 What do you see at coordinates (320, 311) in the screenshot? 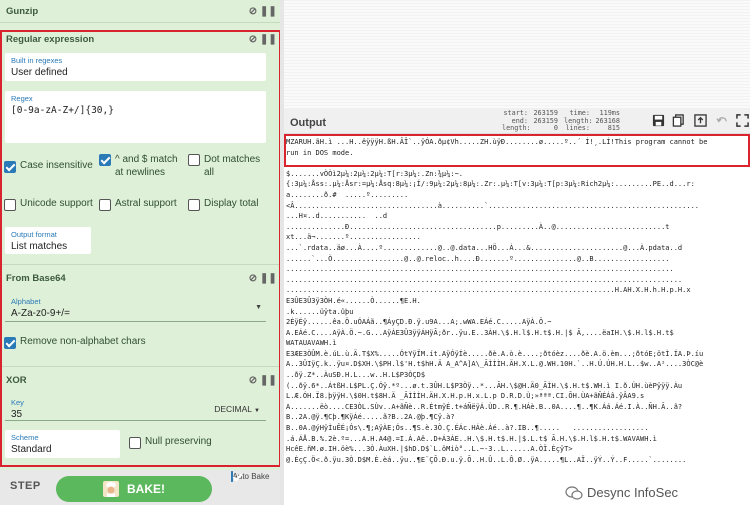
I see `output-line: .k......üÿta.ûþu` at bounding box center [320, 311].